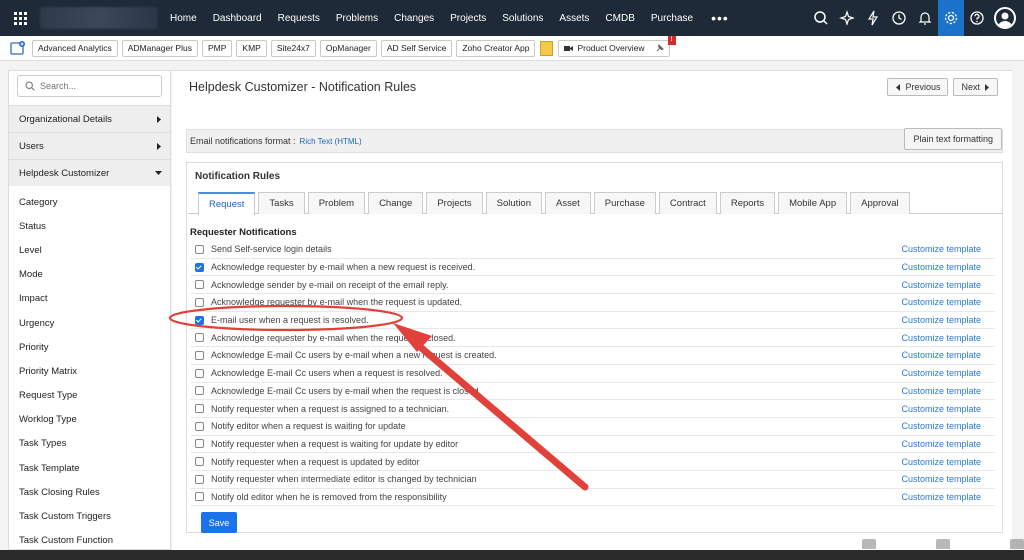  What do you see at coordinates (89, 299) in the screenshot?
I see `sidebar-item-impact: Impact` at bounding box center [89, 299].